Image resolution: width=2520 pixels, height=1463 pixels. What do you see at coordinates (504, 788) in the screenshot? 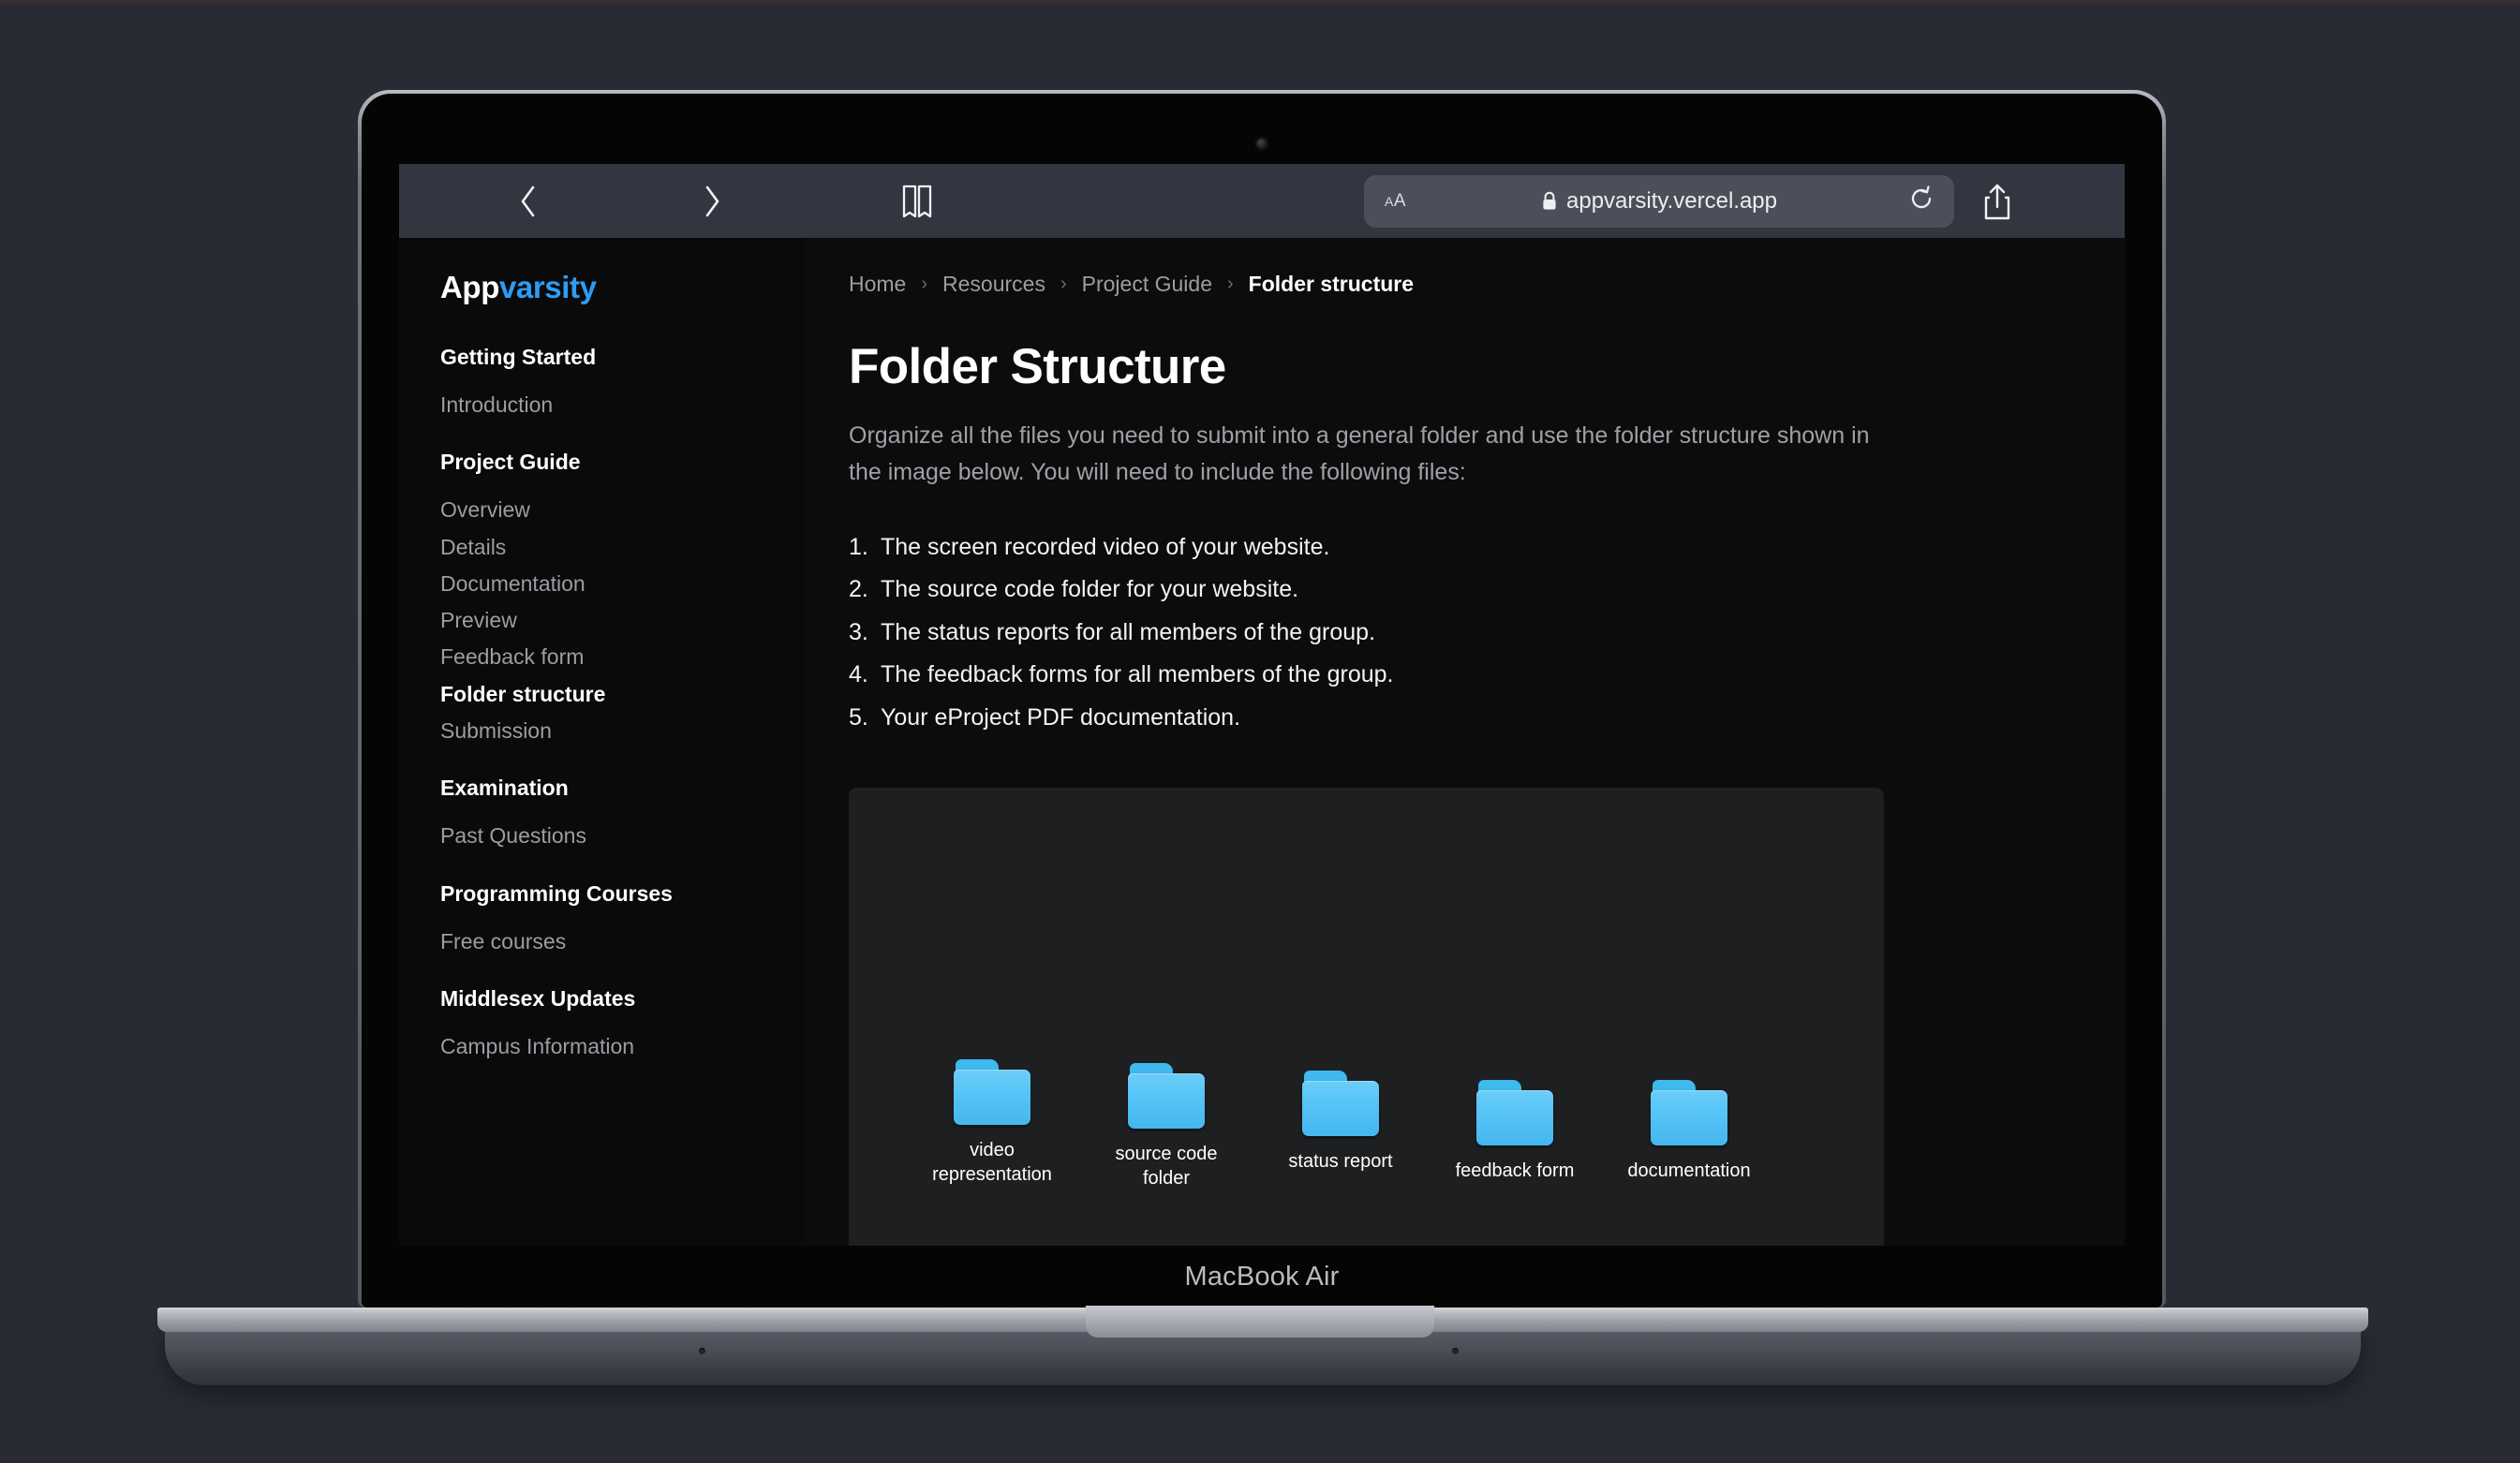
I see `sidebar-group-heading: Examination` at bounding box center [504, 788].